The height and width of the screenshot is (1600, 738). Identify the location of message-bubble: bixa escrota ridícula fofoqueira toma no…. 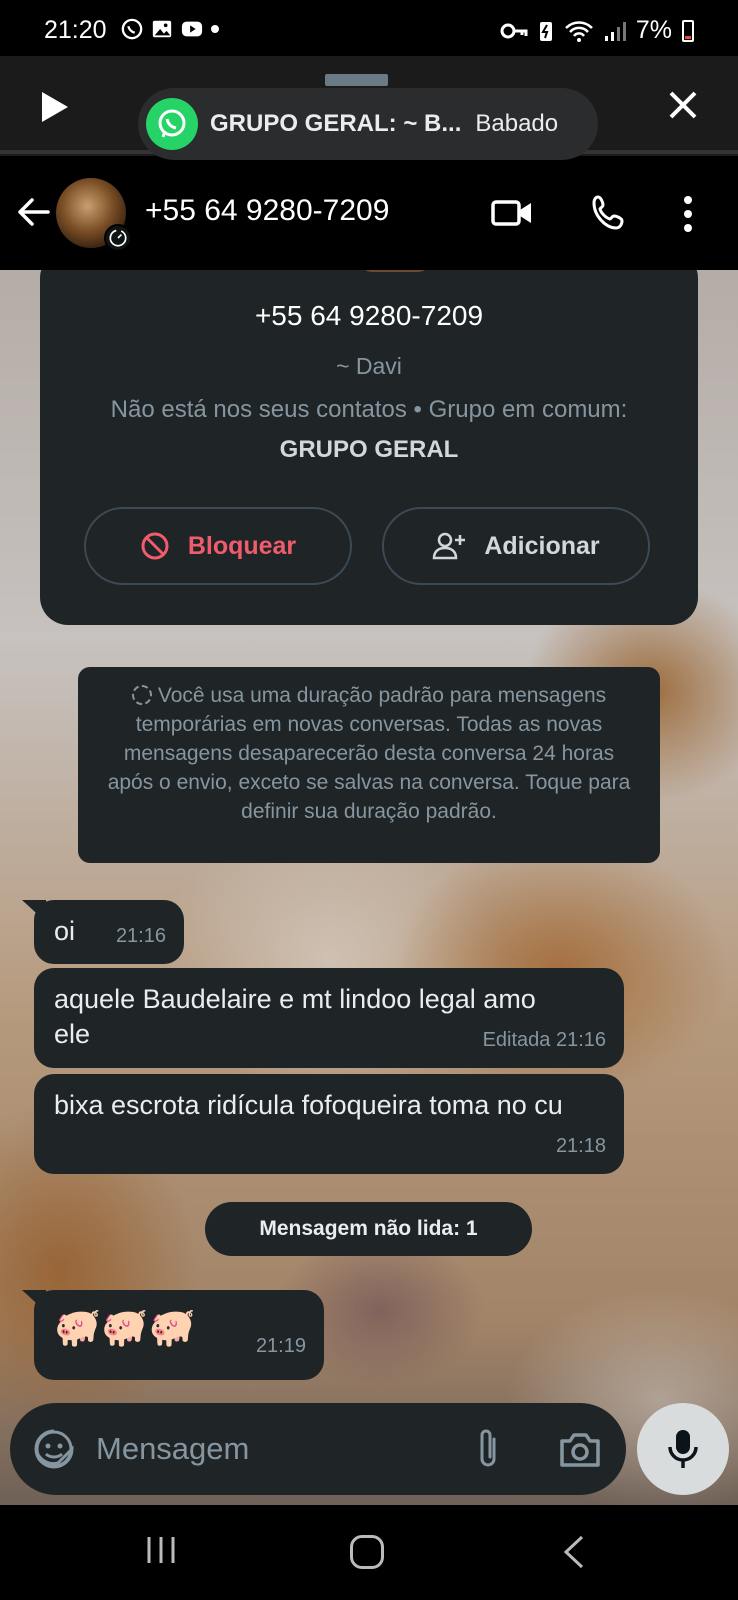
(329, 1124).